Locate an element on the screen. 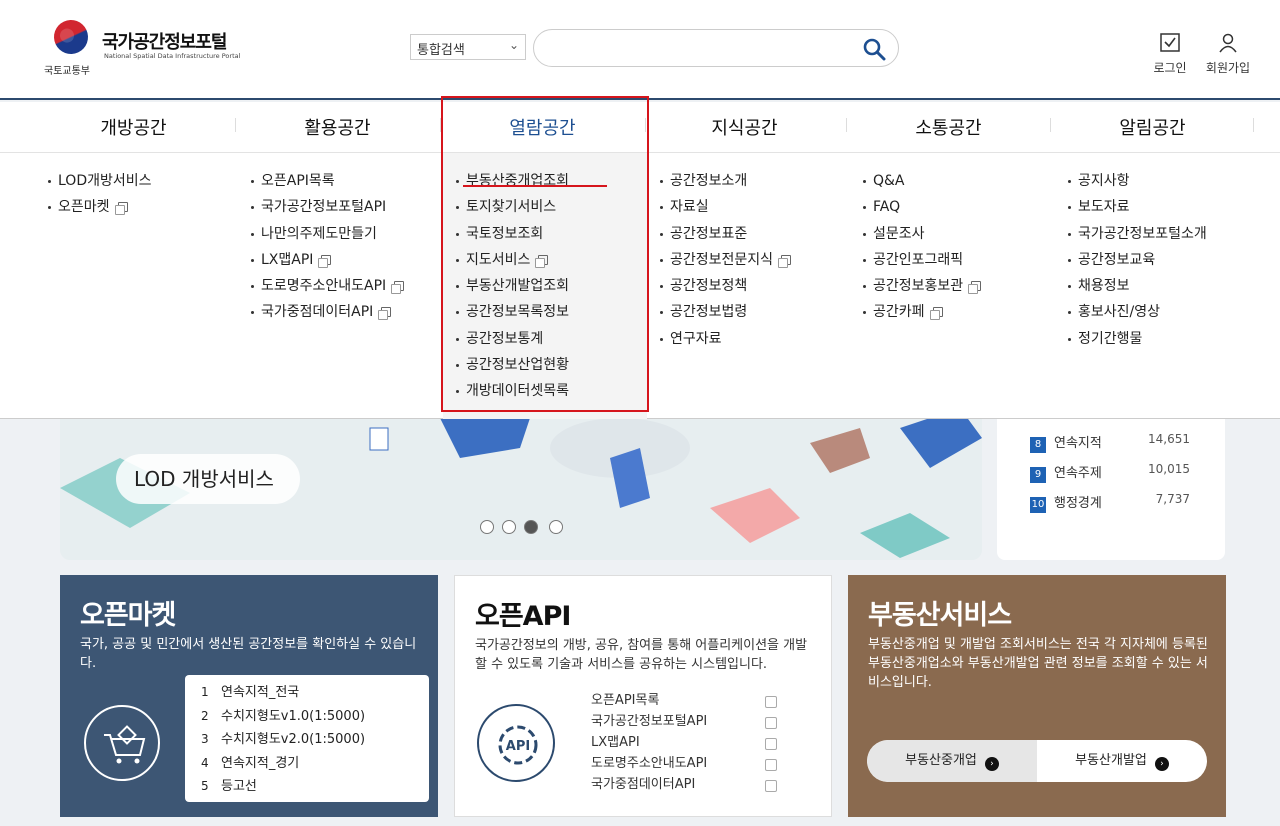  ranking-row: 9 연속주제 10,015 is located at coordinates (1110, 472).